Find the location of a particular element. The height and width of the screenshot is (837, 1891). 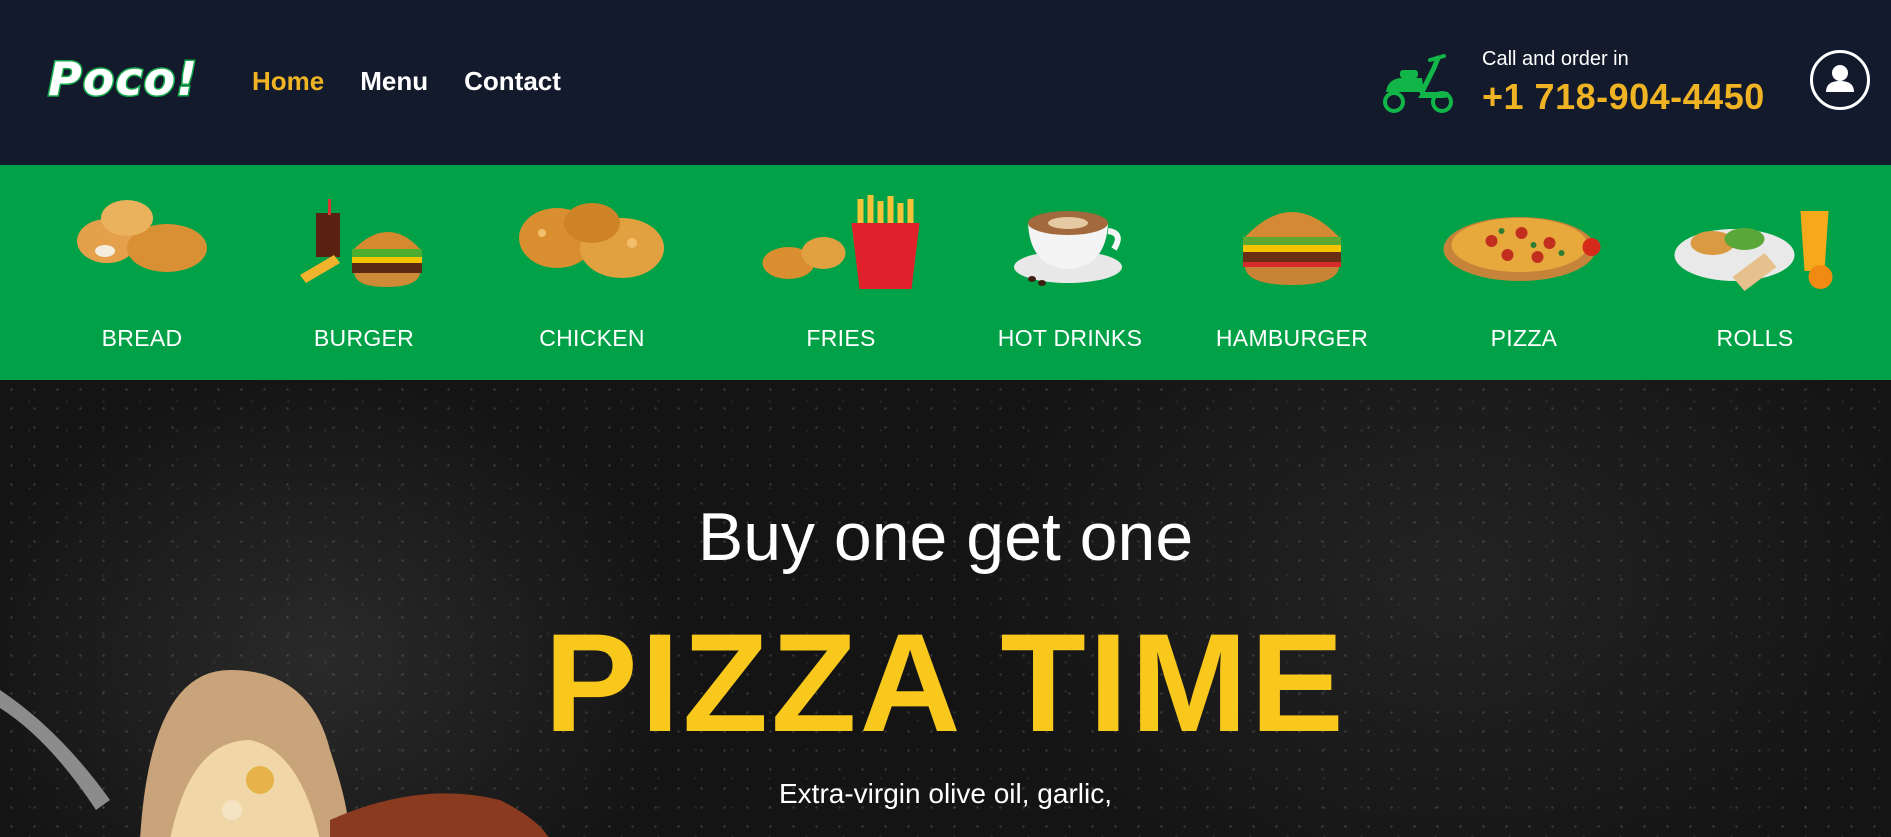

nuggets-icon is located at coordinates (142, 236).